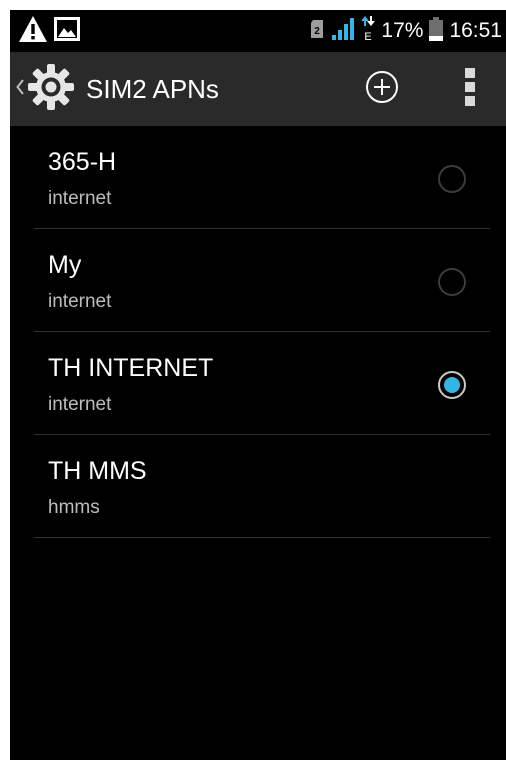 The width and height of the screenshot is (506, 760). What do you see at coordinates (97, 471) in the screenshot?
I see `apn-name: TH MMS` at bounding box center [97, 471].